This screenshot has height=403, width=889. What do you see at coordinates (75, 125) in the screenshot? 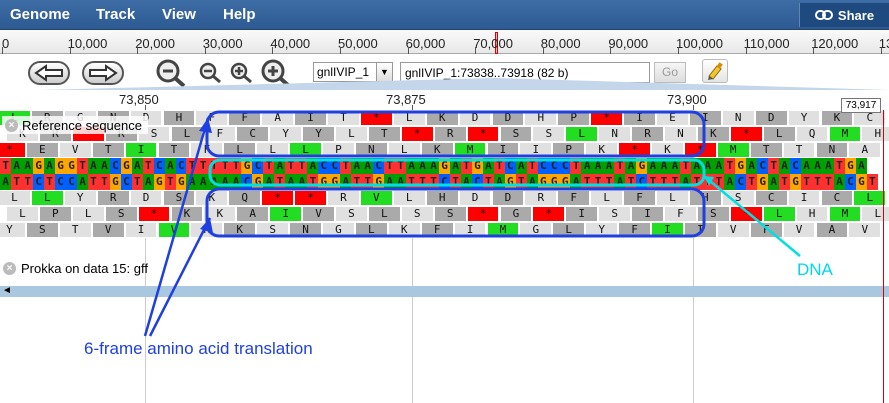
I see `reference-track-label: × Reference sequence` at bounding box center [75, 125].